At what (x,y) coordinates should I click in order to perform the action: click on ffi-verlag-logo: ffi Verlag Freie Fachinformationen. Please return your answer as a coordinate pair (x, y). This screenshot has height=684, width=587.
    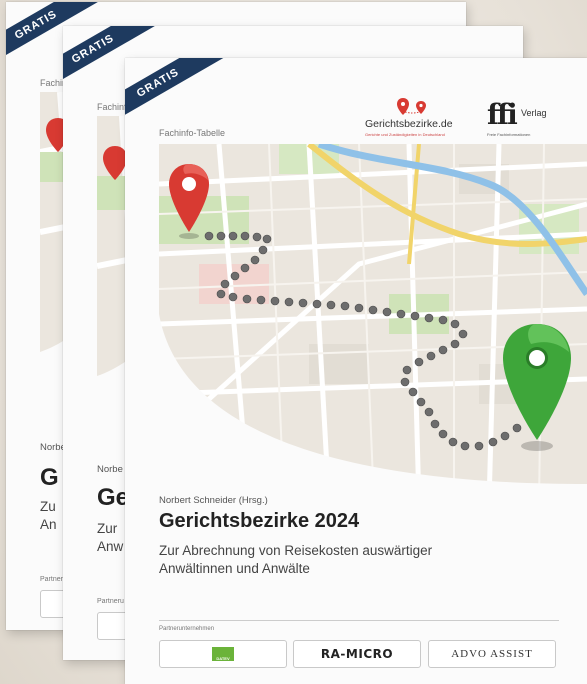
    Looking at the image, I should click on (532, 120).